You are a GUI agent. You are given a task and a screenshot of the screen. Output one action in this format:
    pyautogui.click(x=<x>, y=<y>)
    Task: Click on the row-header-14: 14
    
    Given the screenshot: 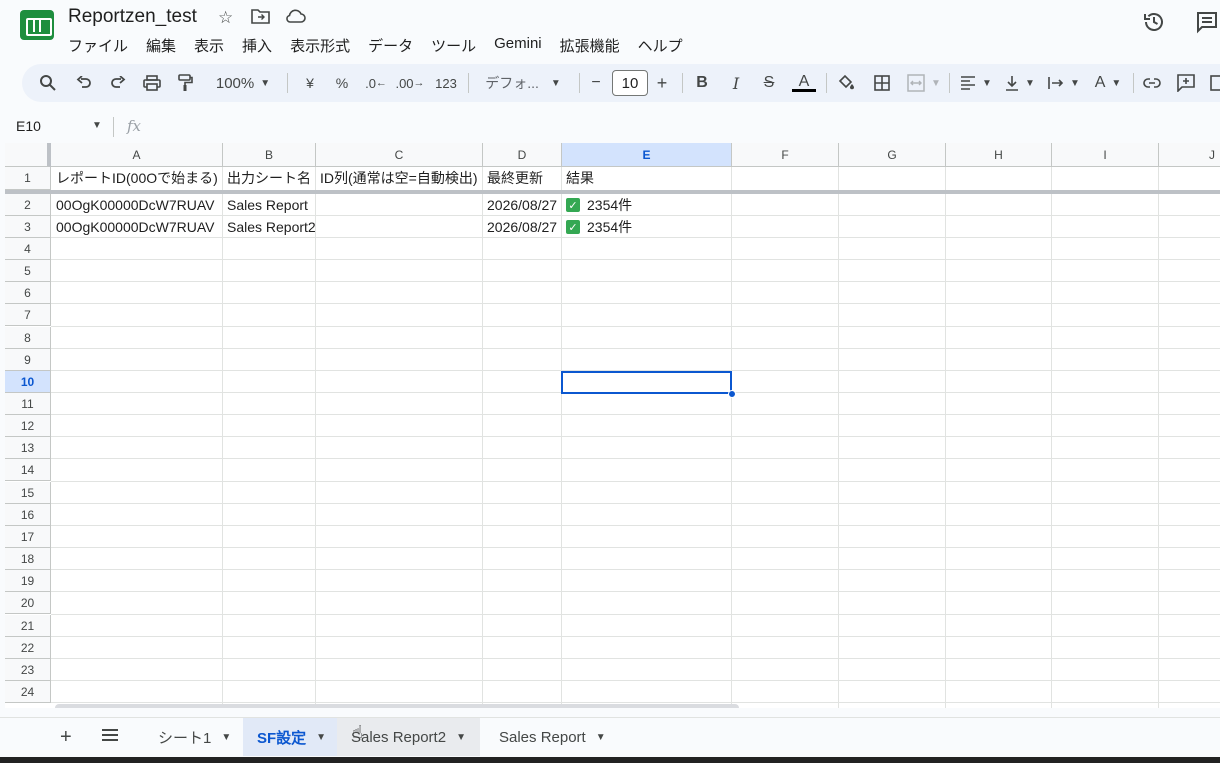 What is the action you would take?
    pyautogui.click(x=28, y=470)
    